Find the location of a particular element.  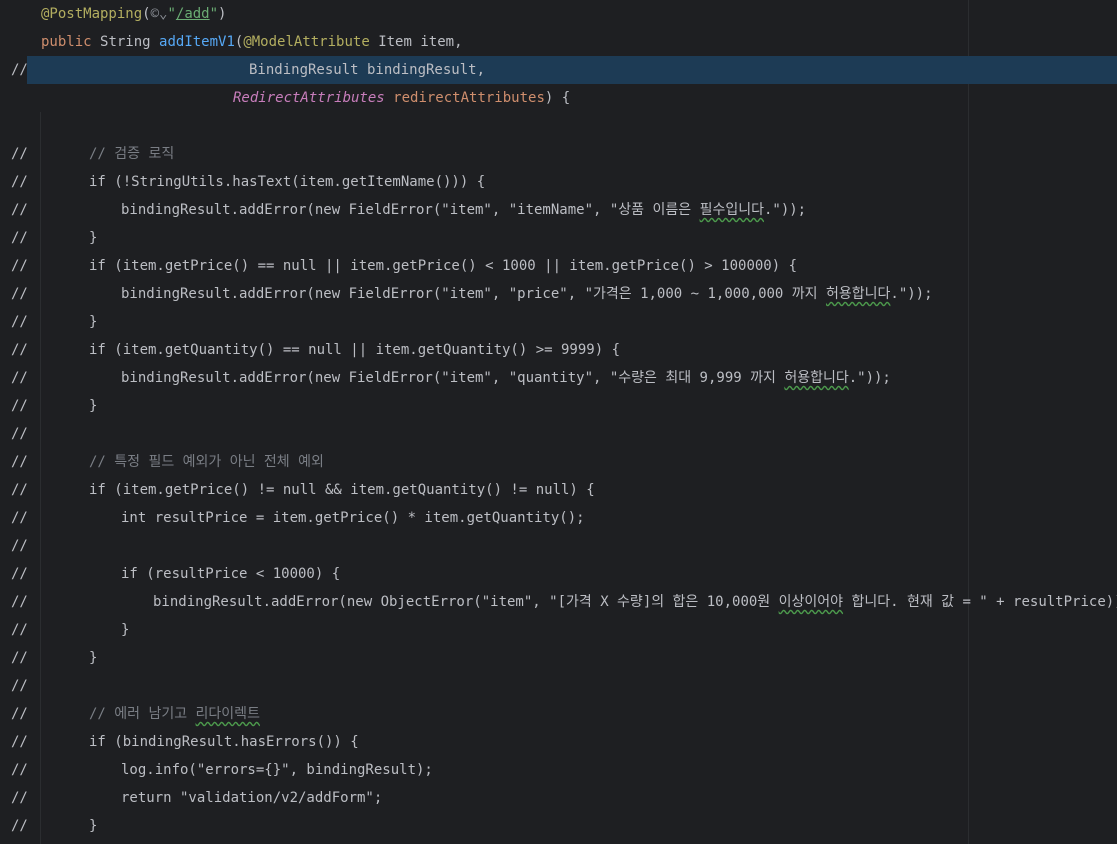

code-token: if (resultPrice < 10000) { is located at coordinates (231, 574).